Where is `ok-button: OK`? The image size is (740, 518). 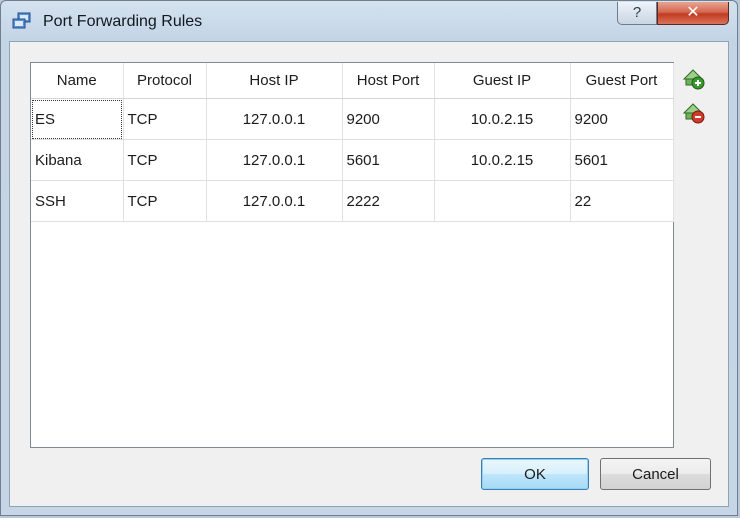
ok-button: OK is located at coordinates (535, 474).